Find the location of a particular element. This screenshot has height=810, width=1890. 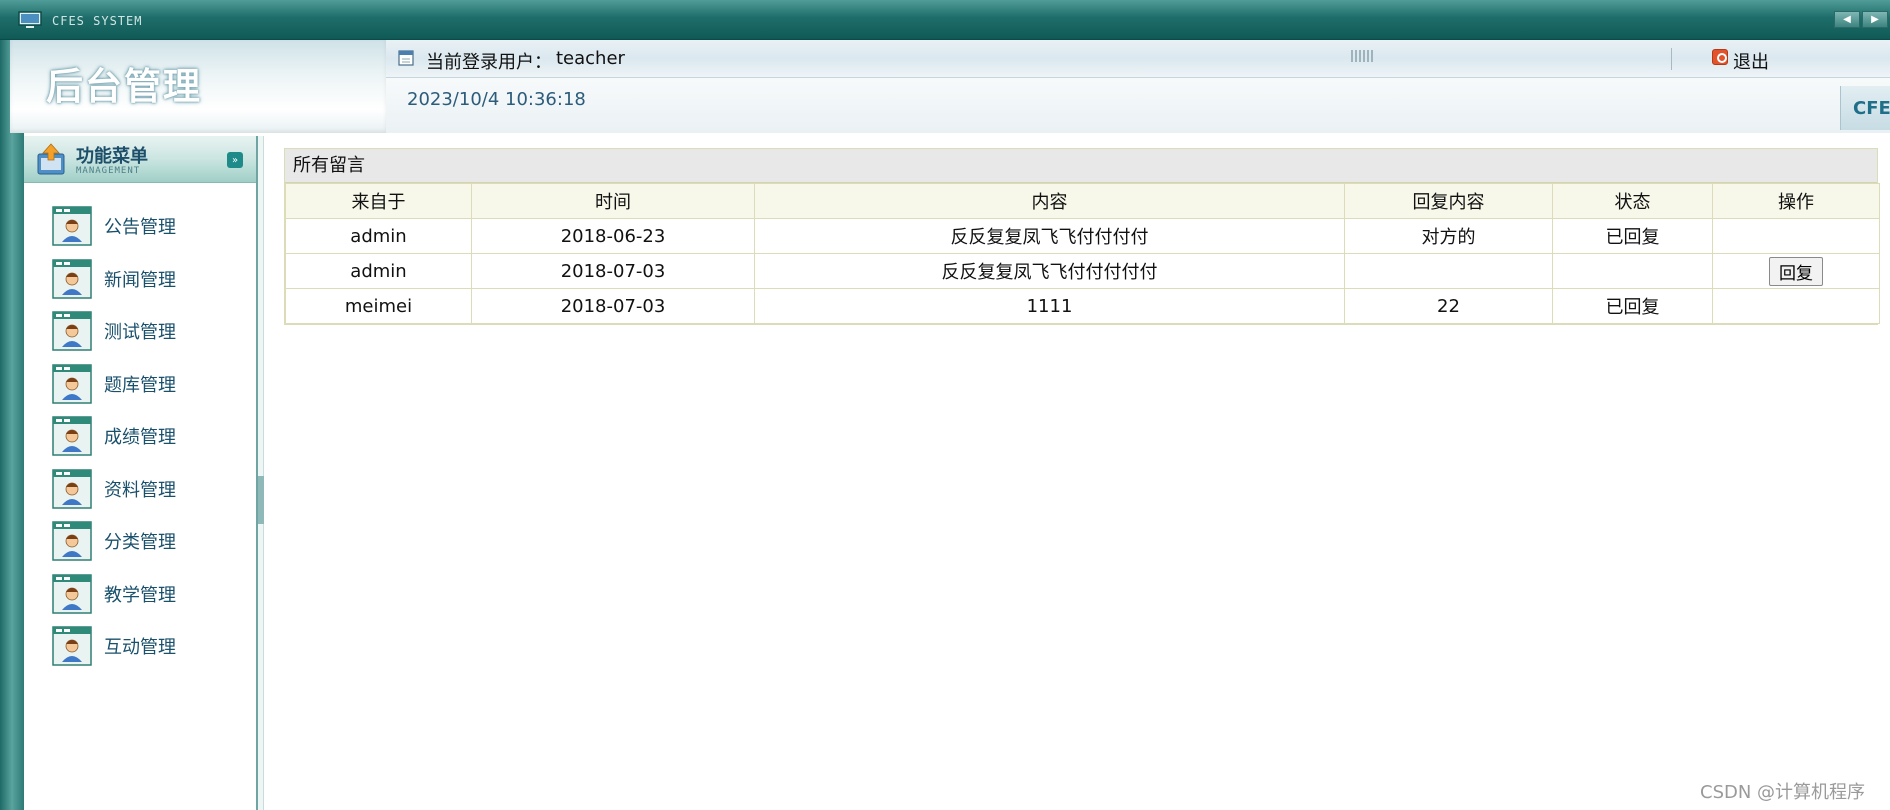

sidebar-item-label: 测试管理 is located at coordinates (140, 332).